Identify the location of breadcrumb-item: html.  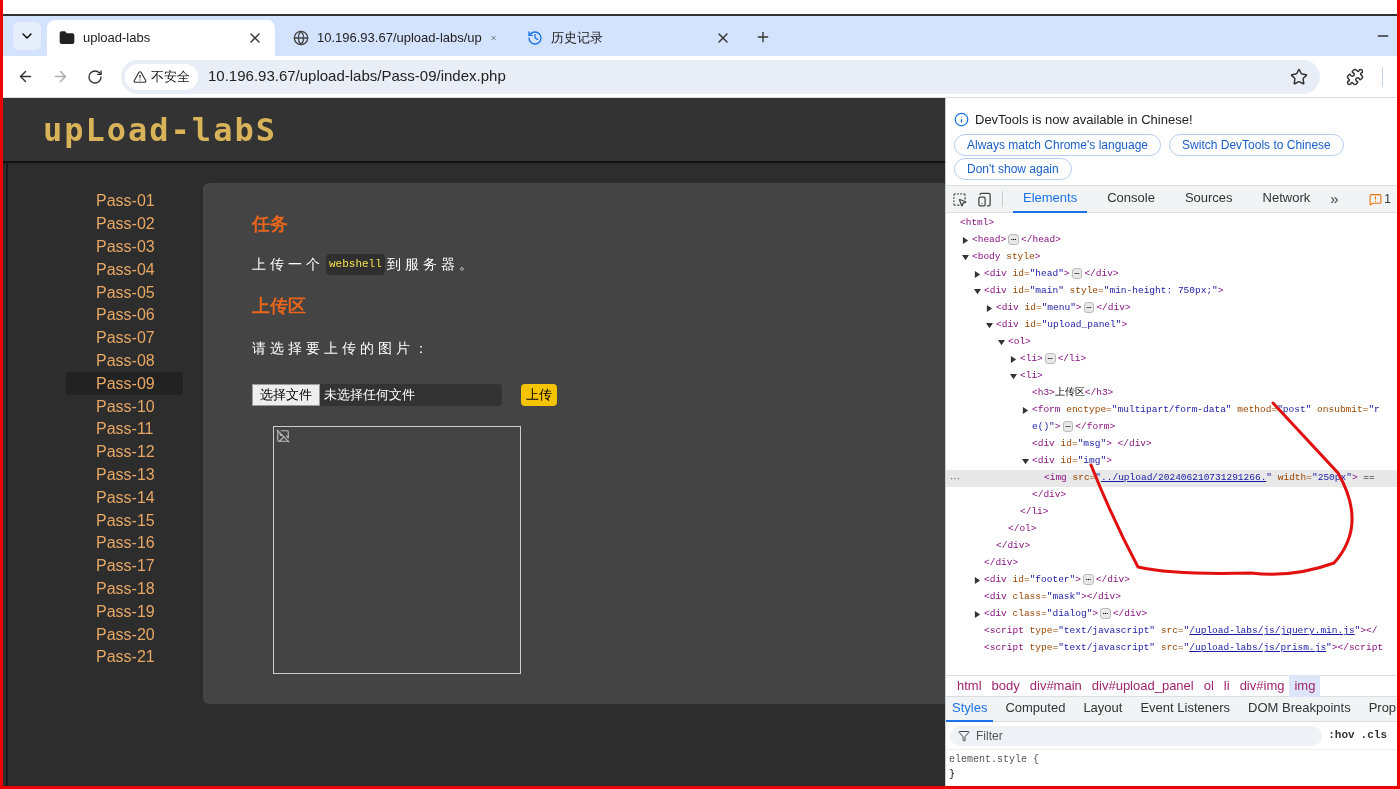
(969, 686).